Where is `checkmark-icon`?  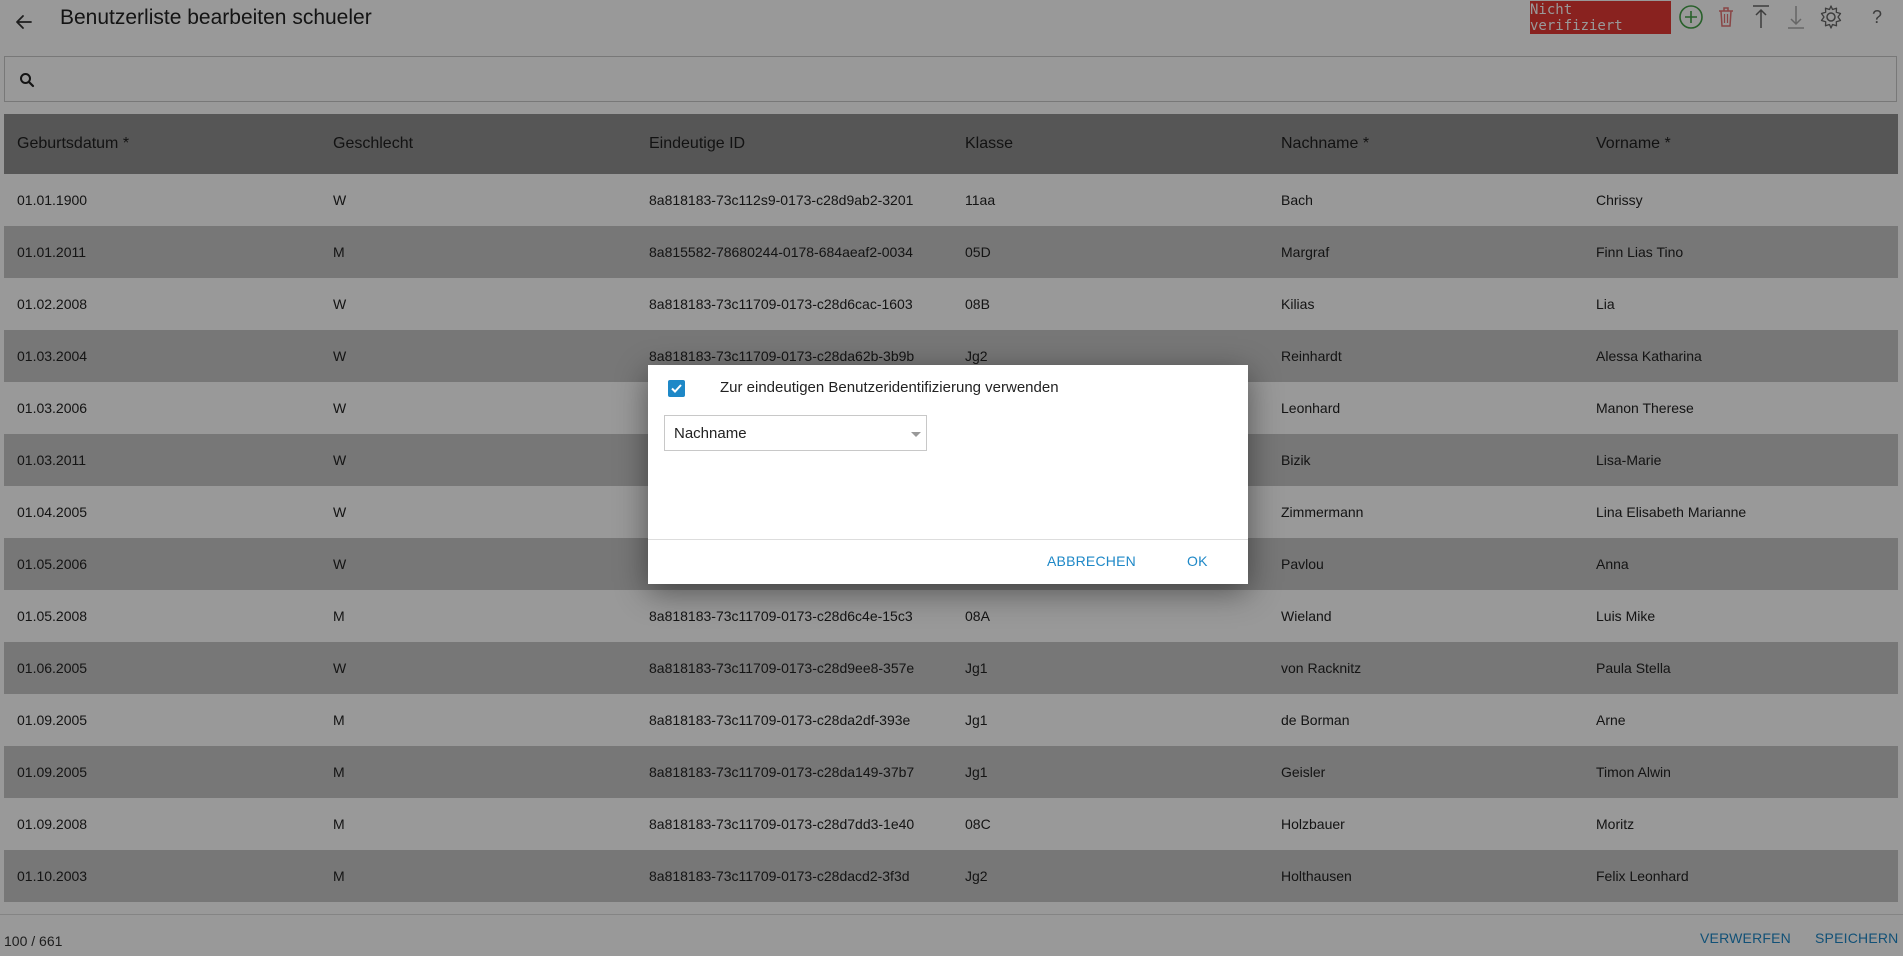 checkmark-icon is located at coordinates (676, 388).